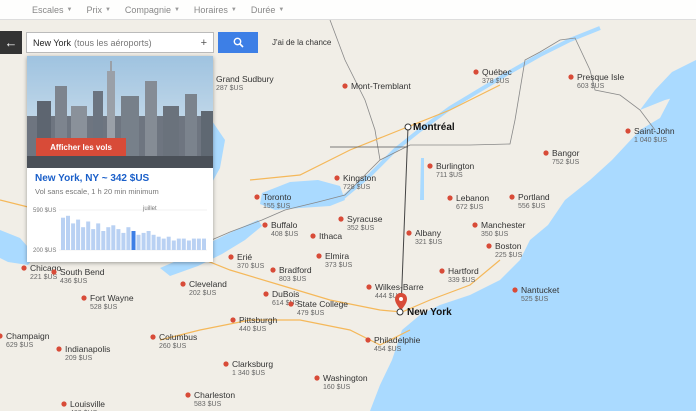 Image resolution: width=696 pixels, height=411 pixels. What do you see at coordinates (357, 187) in the screenshot?
I see `city-price: 728 $US` at bounding box center [357, 187].